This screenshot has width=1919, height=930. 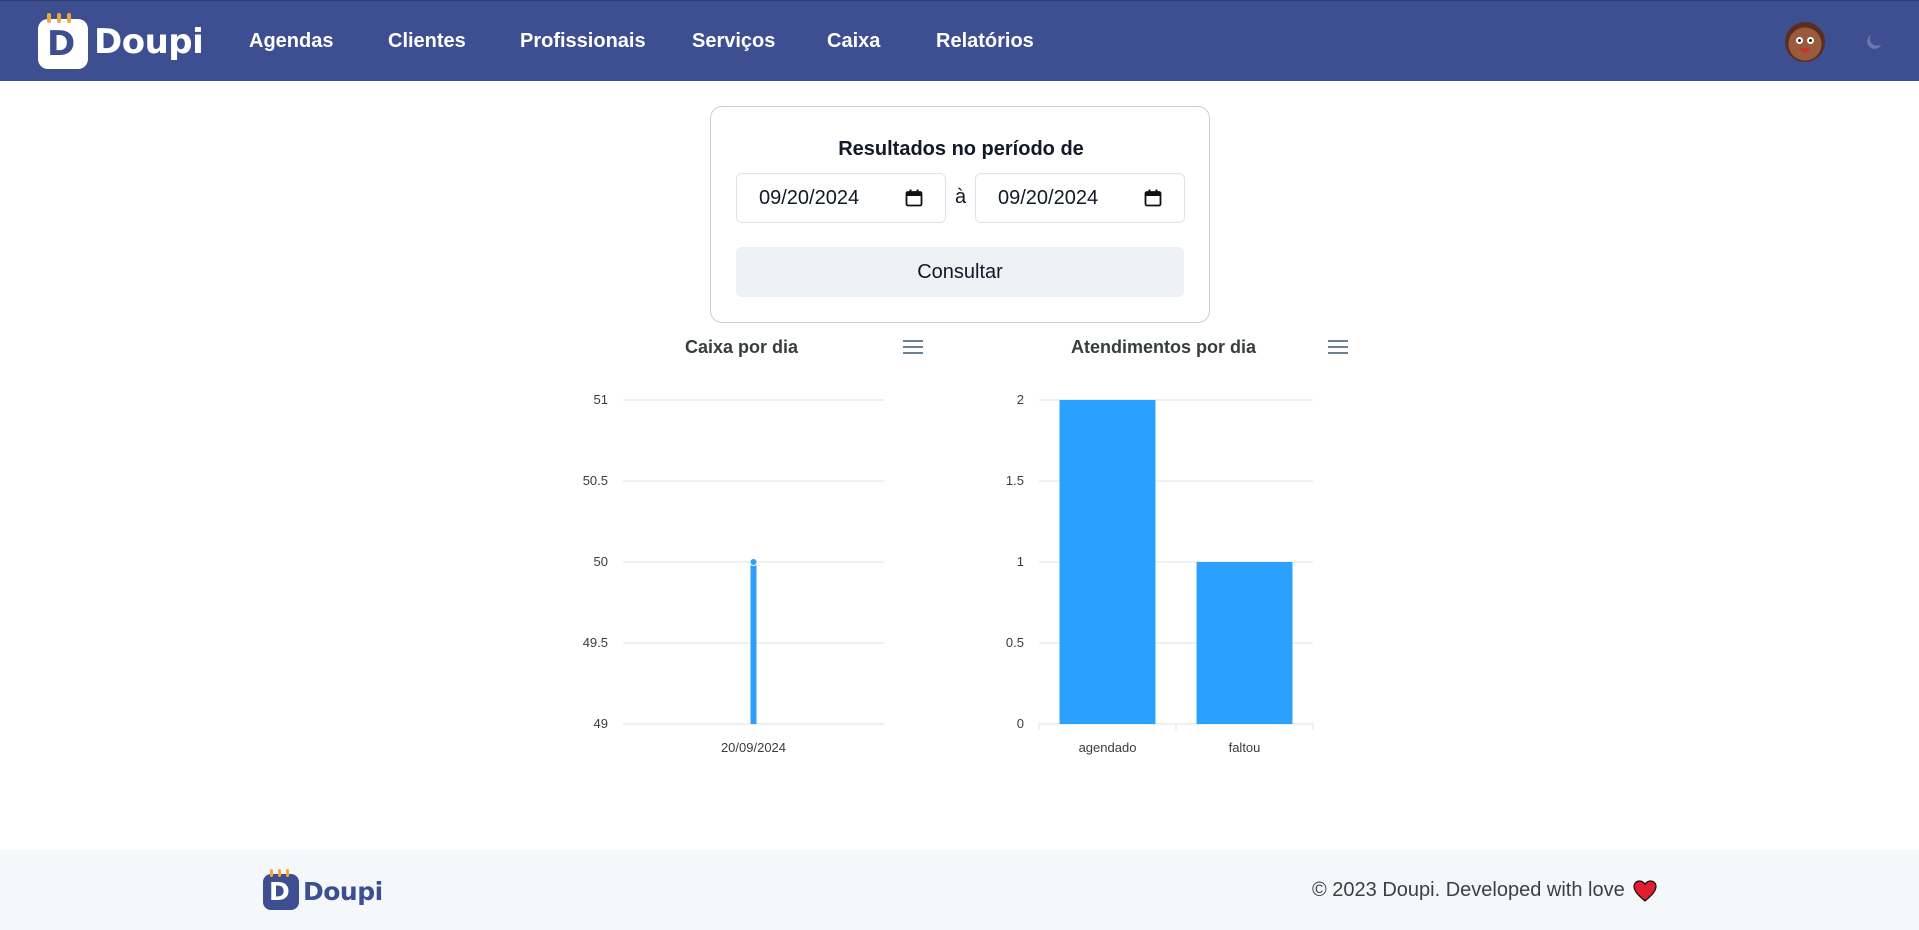 What do you see at coordinates (595, 480) in the screenshot?
I see `y-tick-label: 50.5` at bounding box center [595, 480].